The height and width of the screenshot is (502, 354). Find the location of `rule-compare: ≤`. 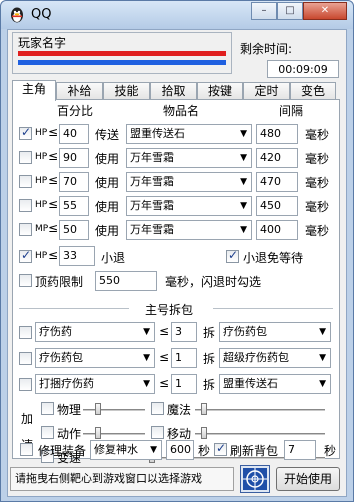

rule-compare: ≤ is located at coordinates (53, 132).